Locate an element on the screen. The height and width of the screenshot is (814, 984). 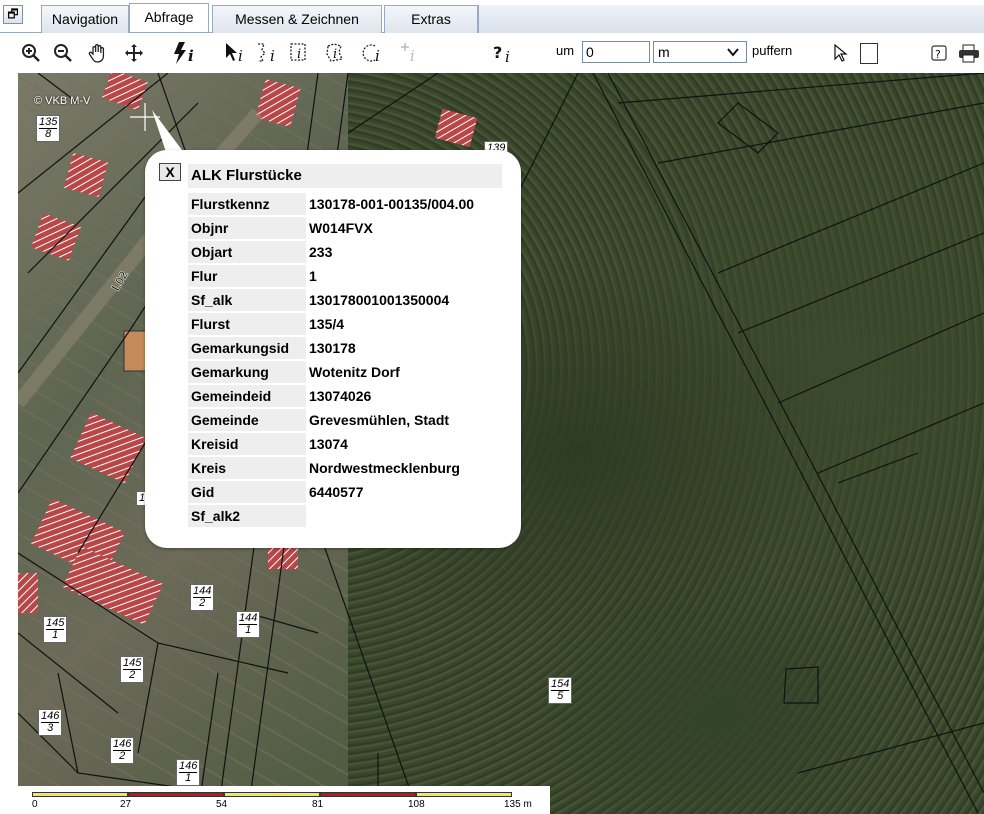
attribute-value: 130178001001350004 is located at coordinates (392, 300).